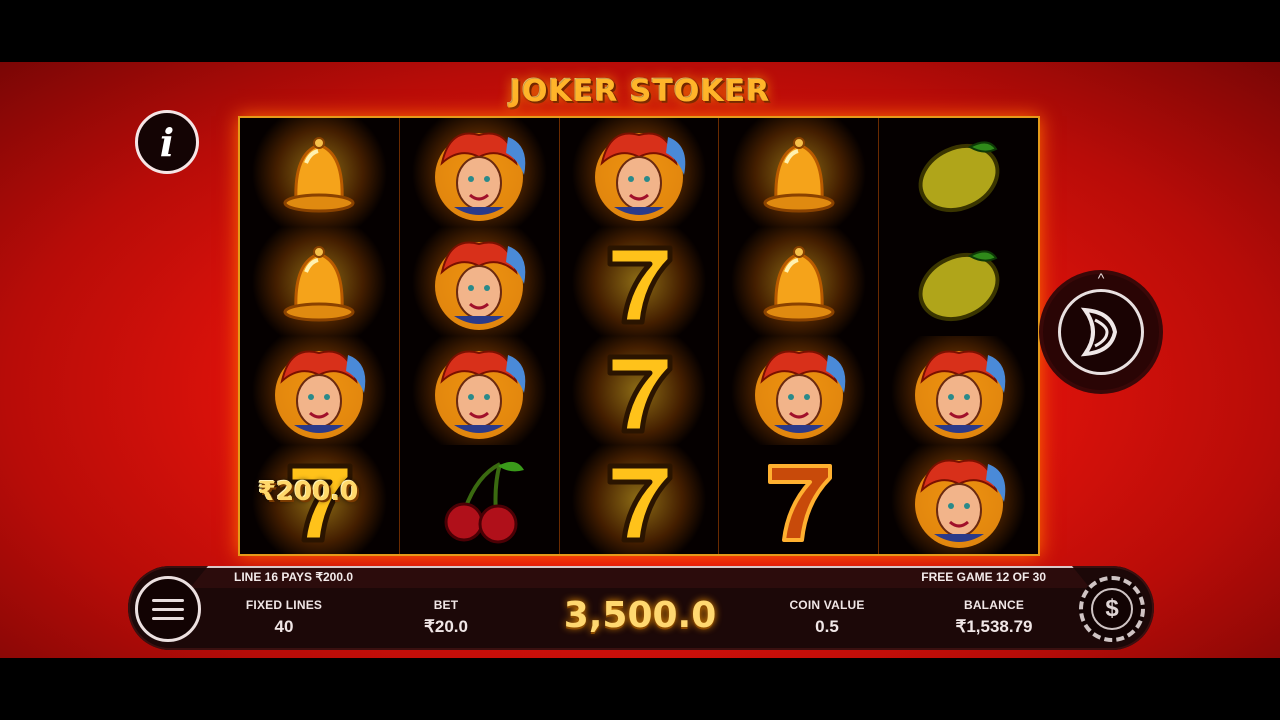  Describe the element at coordinates (294, 577) in the screenshot. I see `line-pays-text: LINE 16 PAYS ₹200.0` at that location.